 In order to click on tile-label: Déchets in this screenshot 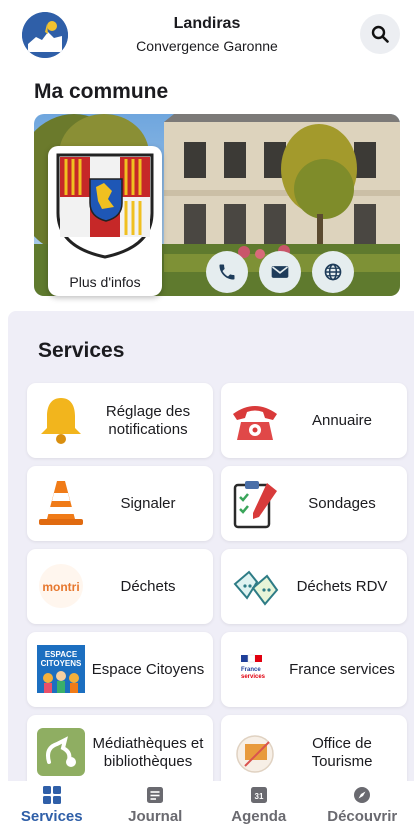, I will do `click(148, 586)`.